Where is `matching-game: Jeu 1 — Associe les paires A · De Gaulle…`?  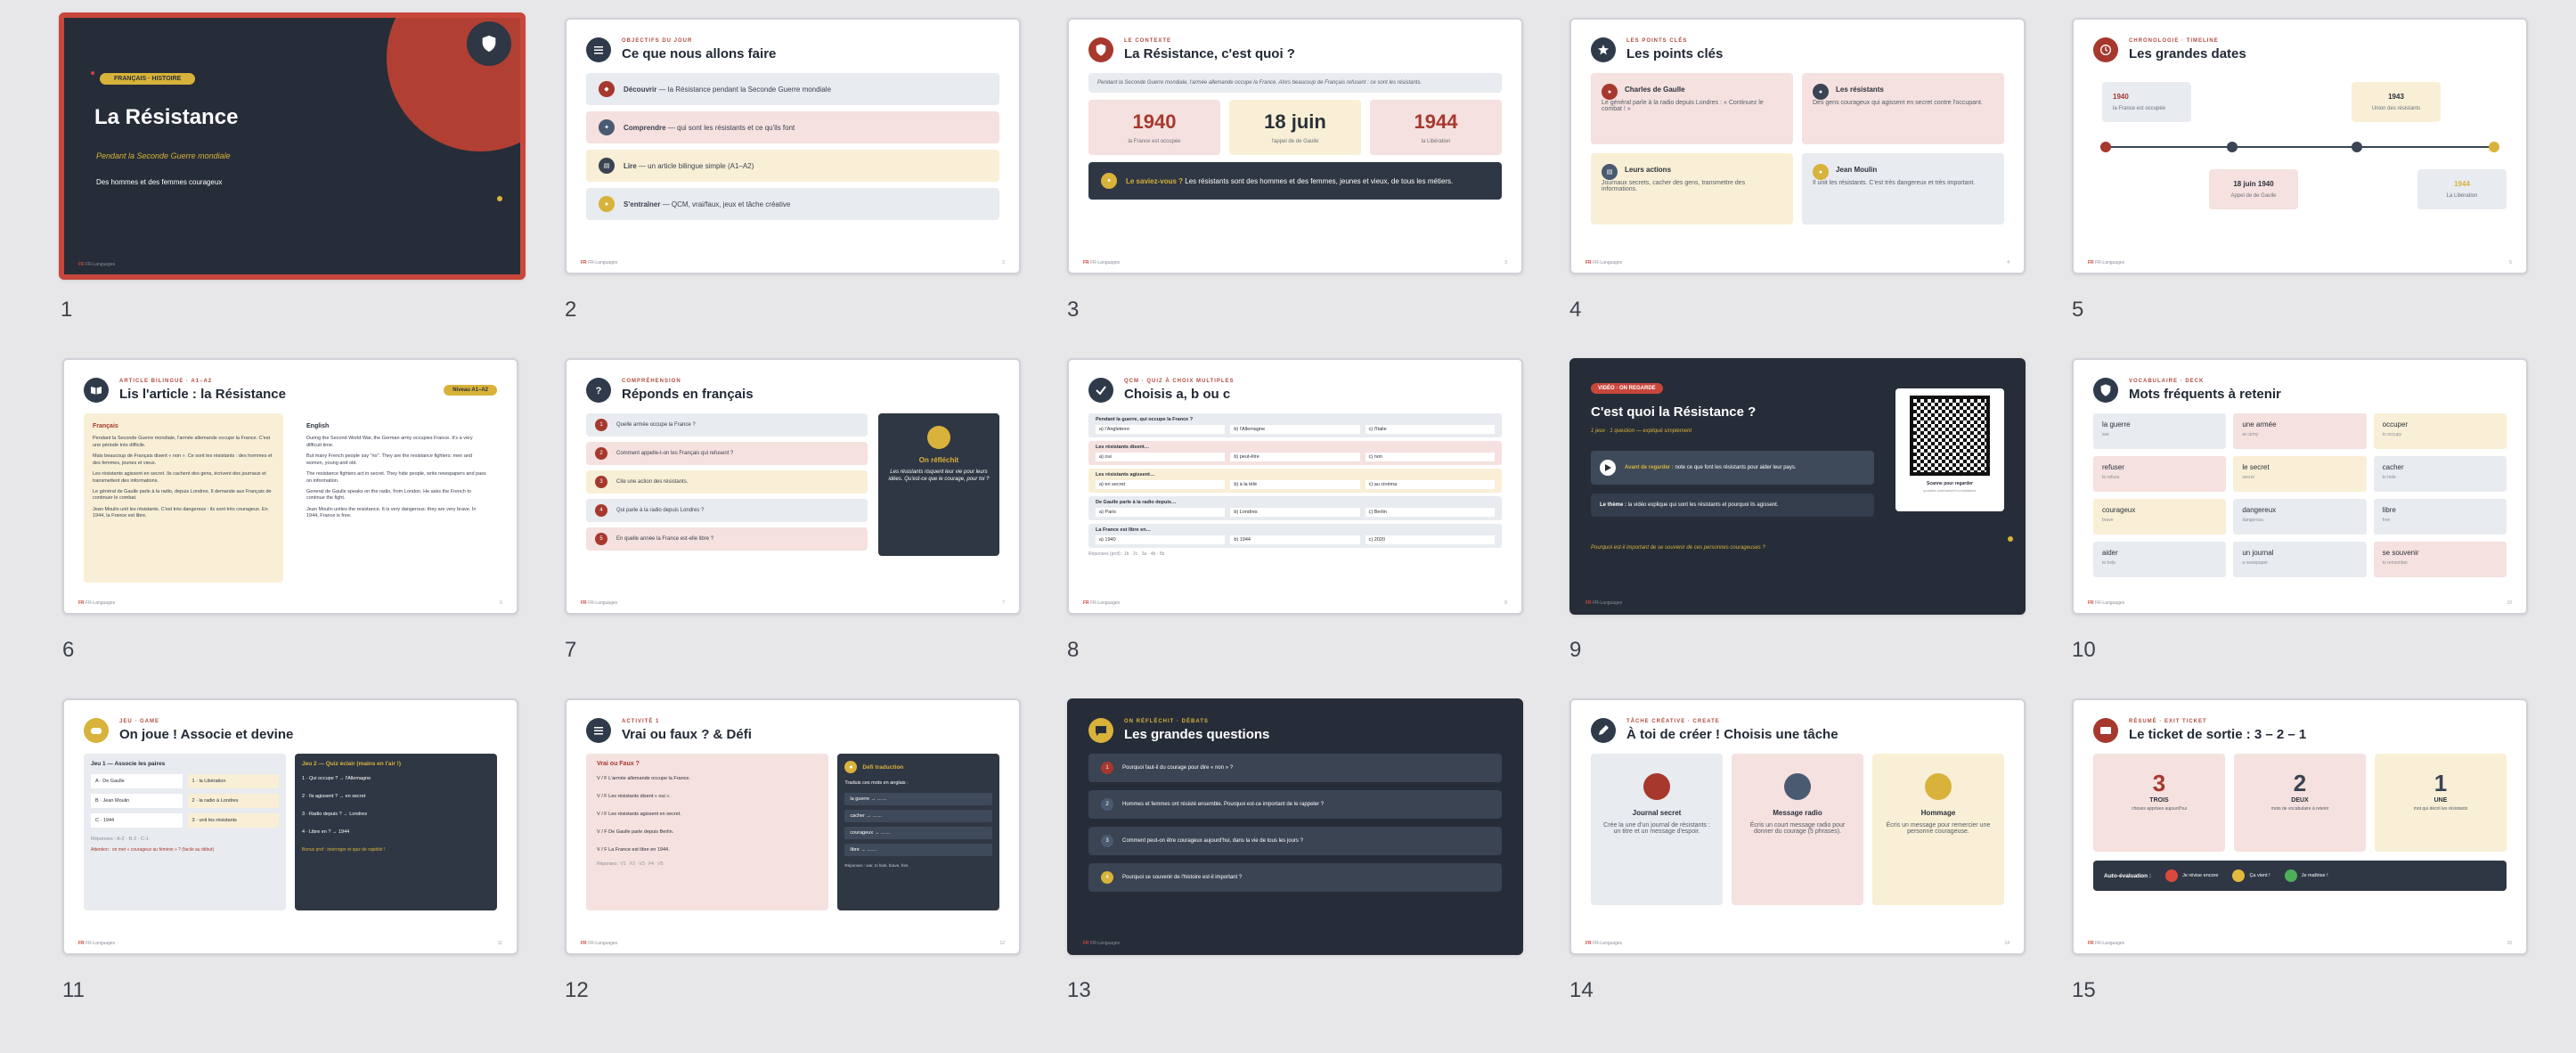
matching-game: Jeu 1 — Associe les paires A · De Gaulle… is located at coordinates (185, 832).